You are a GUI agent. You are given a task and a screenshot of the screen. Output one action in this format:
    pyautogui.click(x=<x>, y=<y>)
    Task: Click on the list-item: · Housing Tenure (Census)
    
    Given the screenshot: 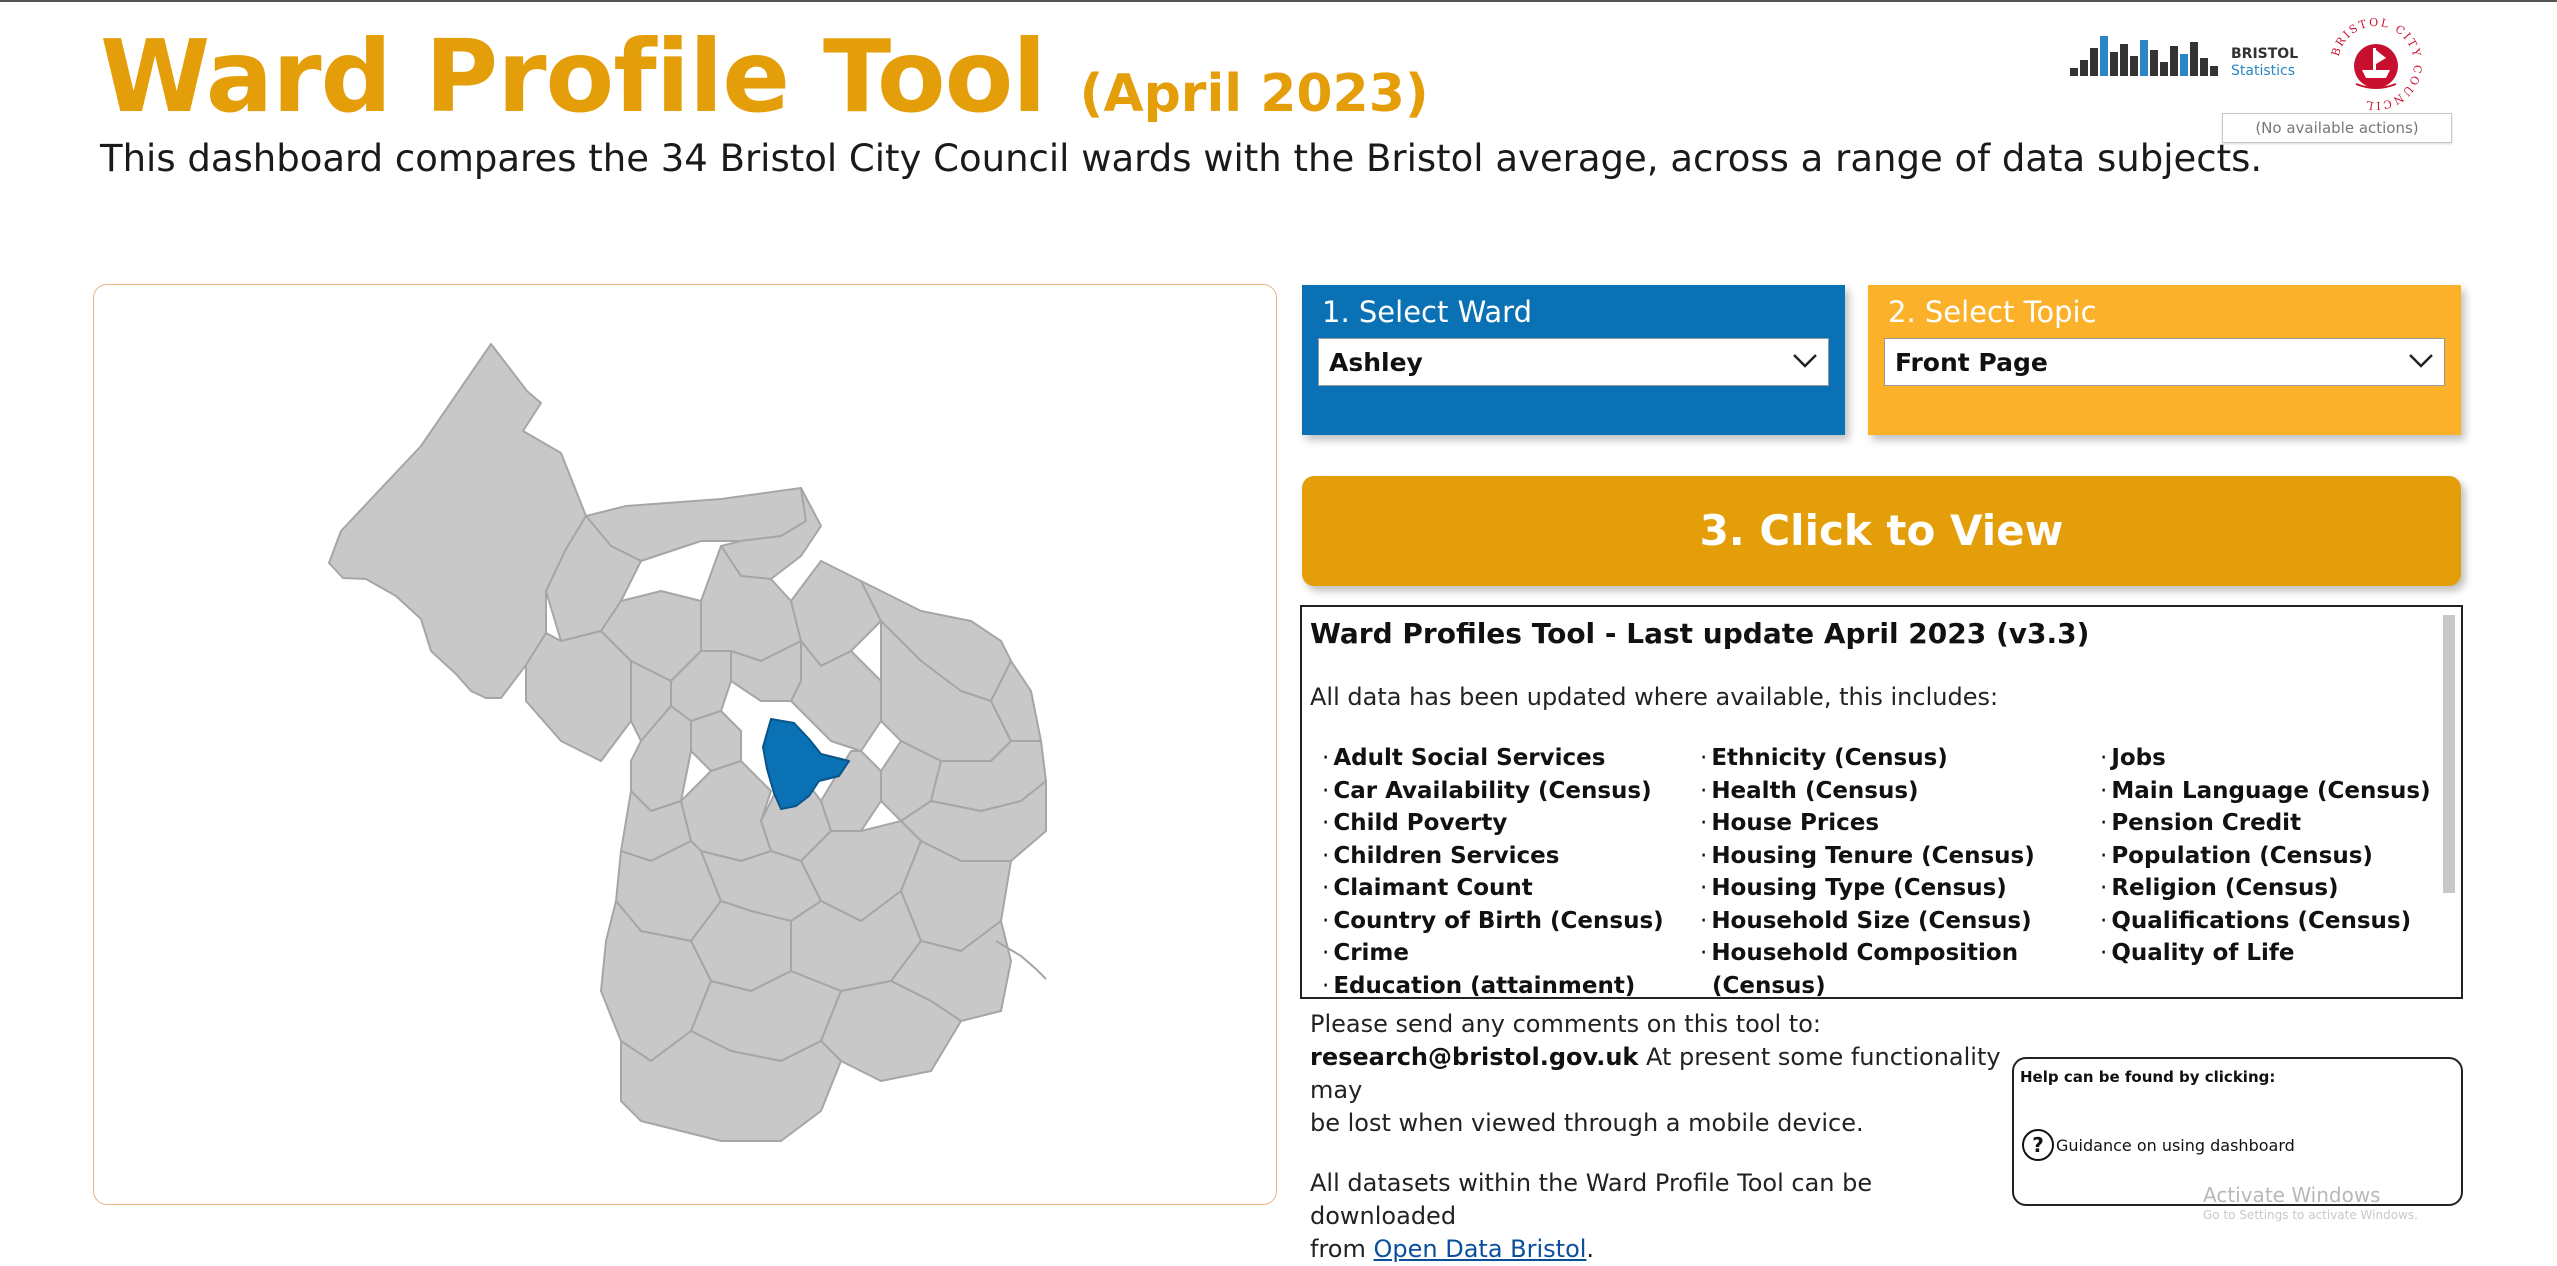 What is the action you would take?
    pyautogui.click(x=1867, y=855)
    